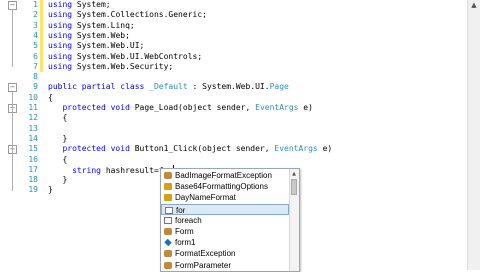 The width and height of the screenshot is (480, 272). Describe the element at coordinates (203, 265) in the screenshot. I see `completion-item-label: FormParameter` at that location.